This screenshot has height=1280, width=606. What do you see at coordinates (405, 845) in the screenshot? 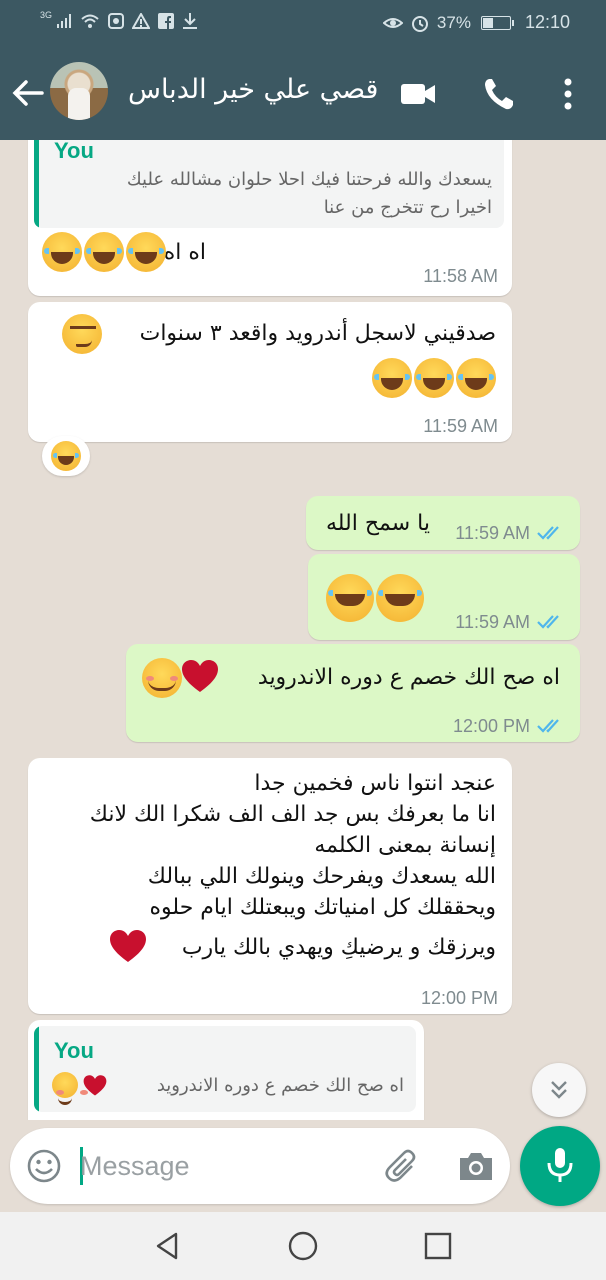
I see `message-line: إنسانة بمعنى الكلمه` at bounding box center [405, 845].